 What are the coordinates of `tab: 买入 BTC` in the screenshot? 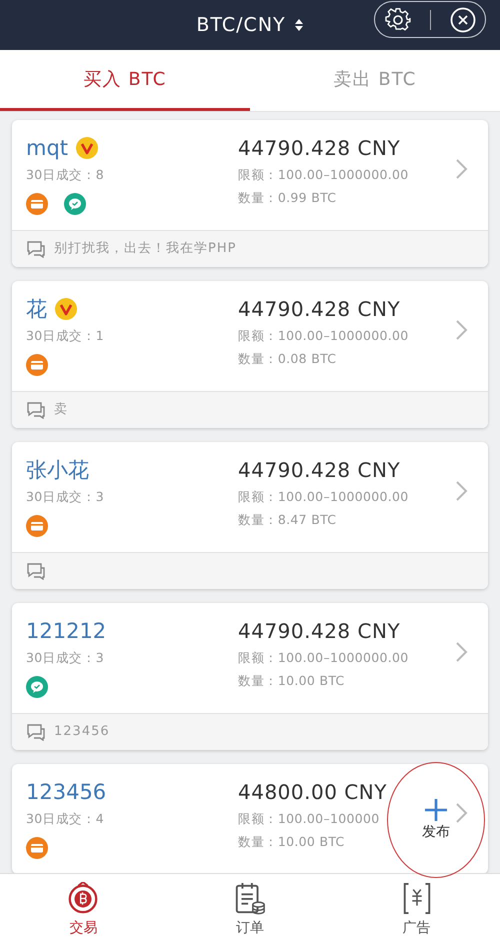 It's located at (125, 80).